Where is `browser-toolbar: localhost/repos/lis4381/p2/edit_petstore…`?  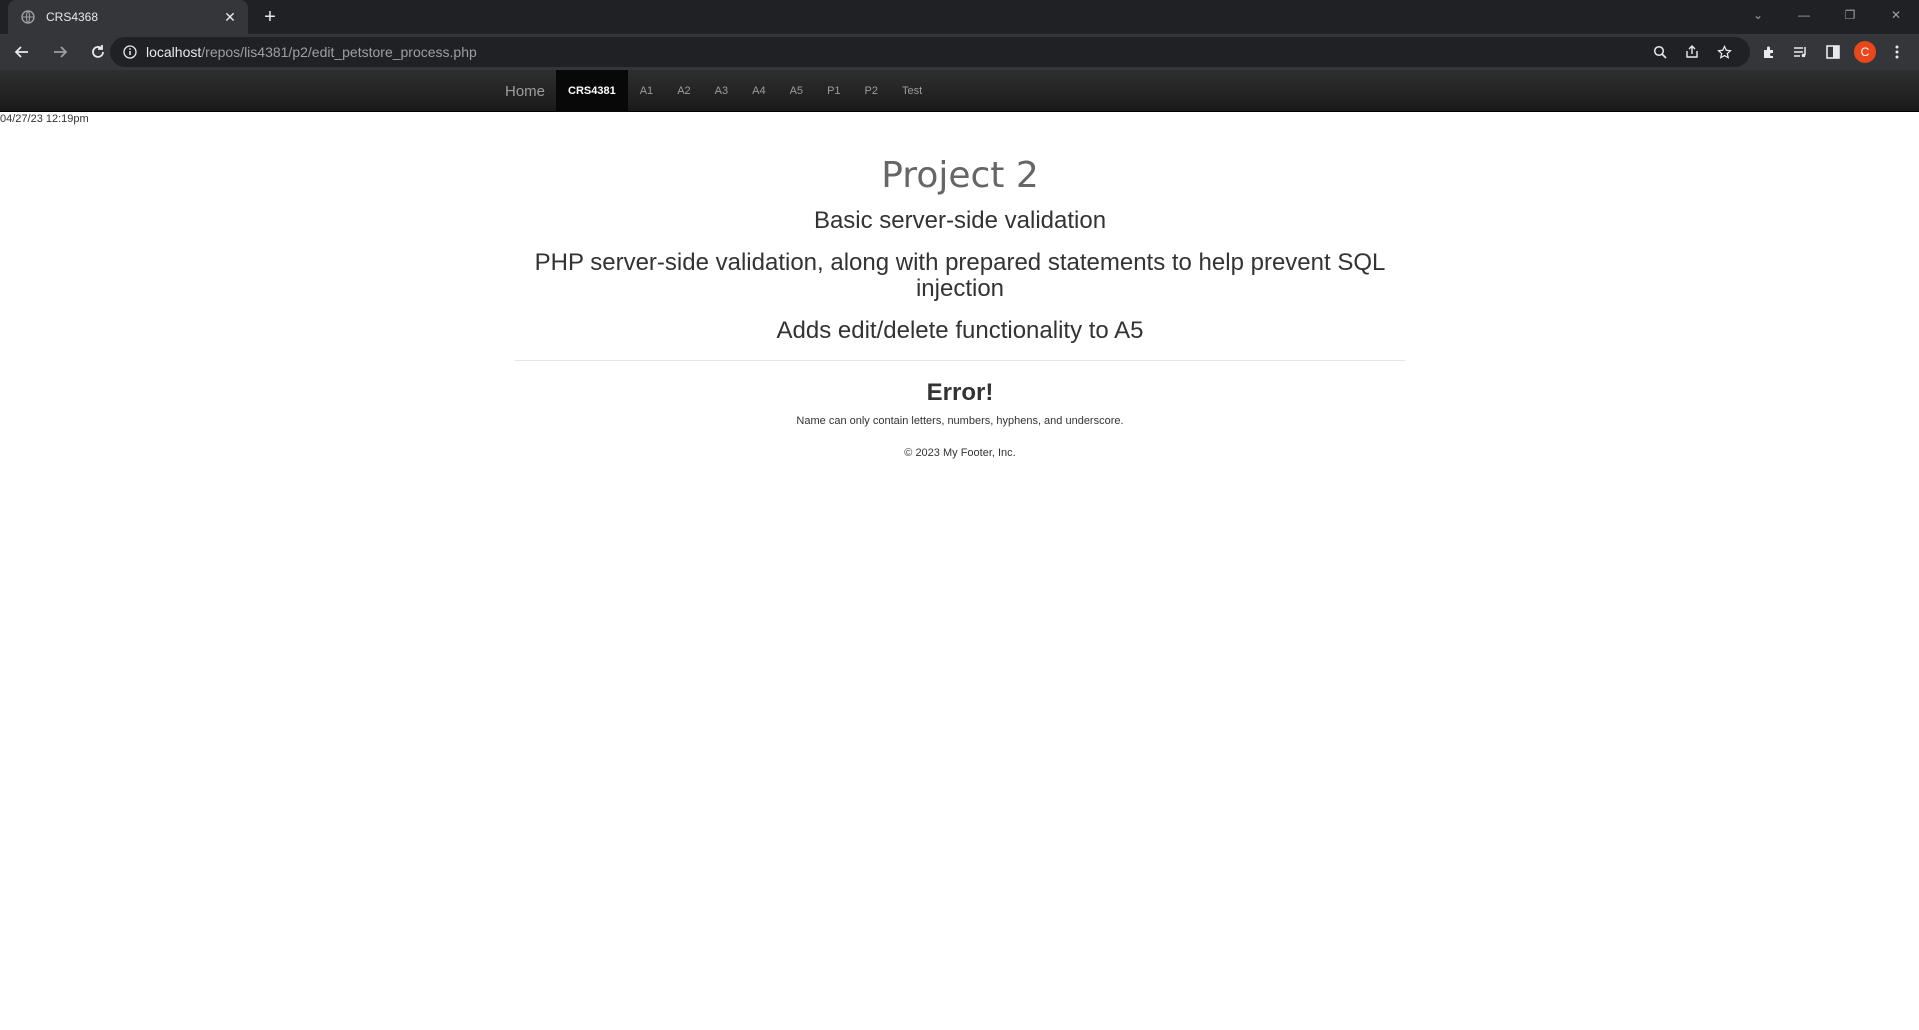
browser-toolbar: localhost/repos/lis4381/p2/edit_petstore… is located at coordinates (959, 52).